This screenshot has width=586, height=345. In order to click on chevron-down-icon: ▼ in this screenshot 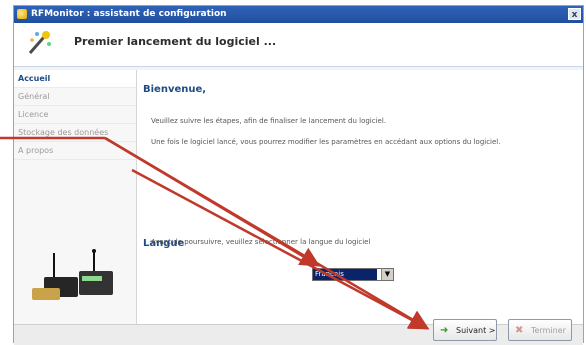, I will do `click(387, 274)`.